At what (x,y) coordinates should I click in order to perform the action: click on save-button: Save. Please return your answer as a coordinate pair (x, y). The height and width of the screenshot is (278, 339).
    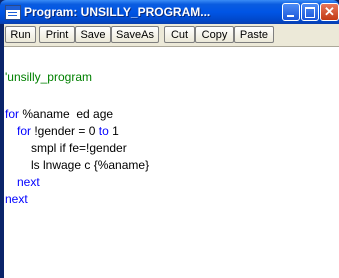
    Looking at the image, I should click on (93, 34).